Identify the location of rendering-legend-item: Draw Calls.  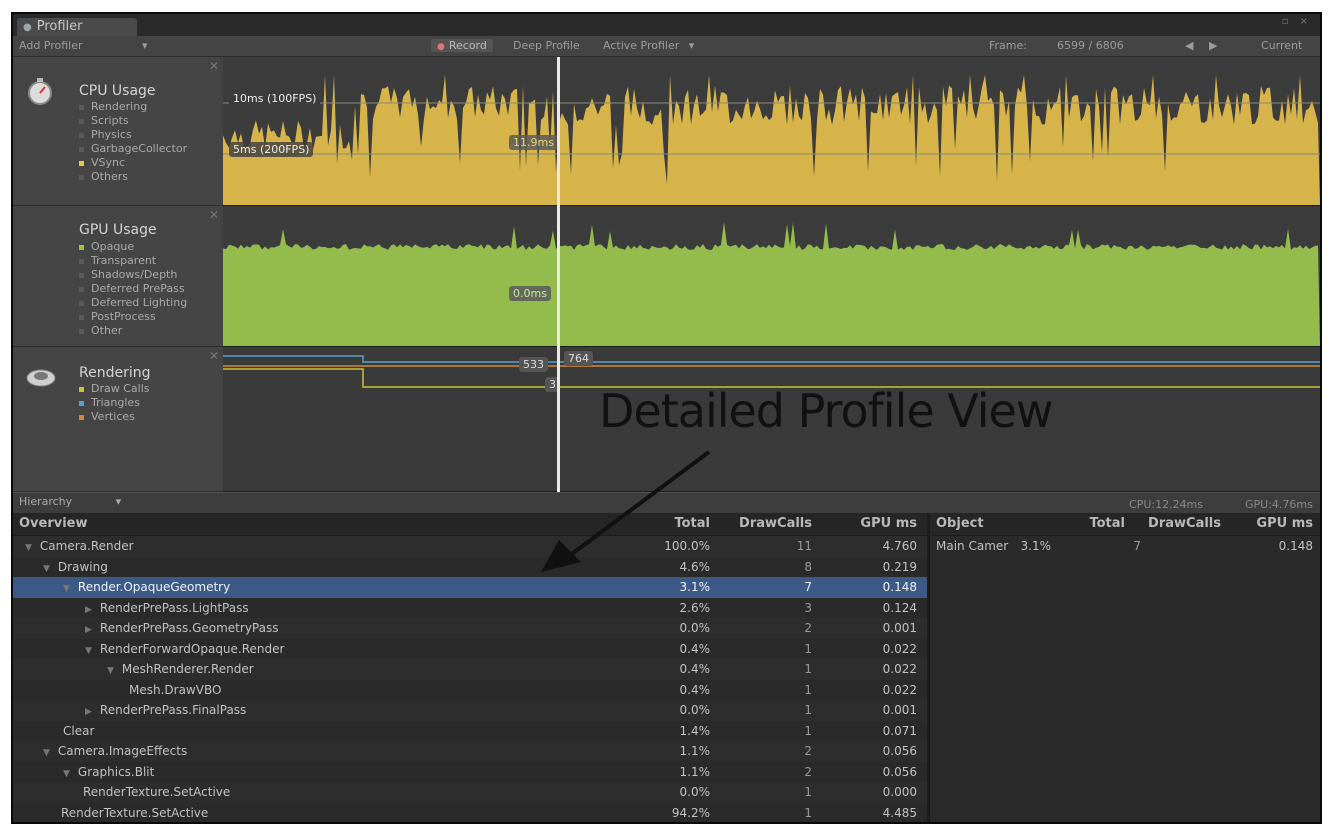
(114, 389).